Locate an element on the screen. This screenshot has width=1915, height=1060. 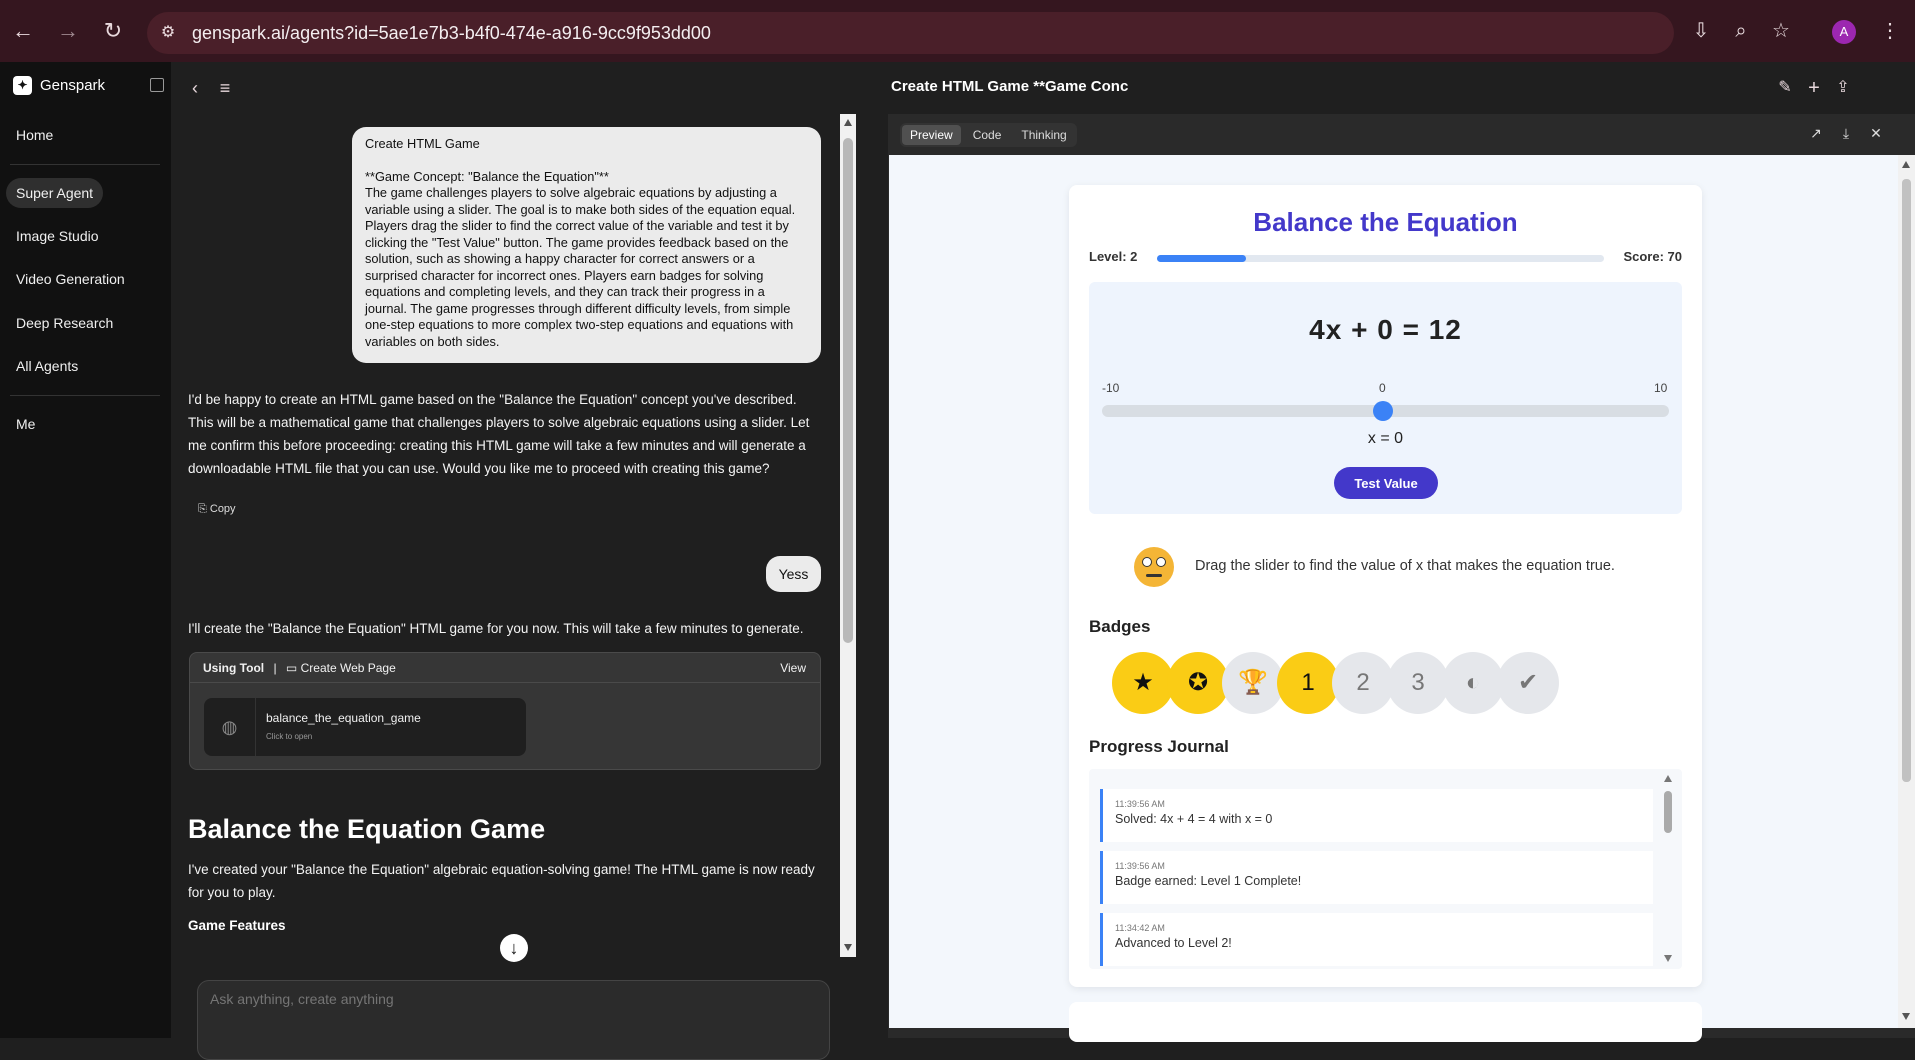
reload-icon: ↻ is located at coordinates (113, 31).